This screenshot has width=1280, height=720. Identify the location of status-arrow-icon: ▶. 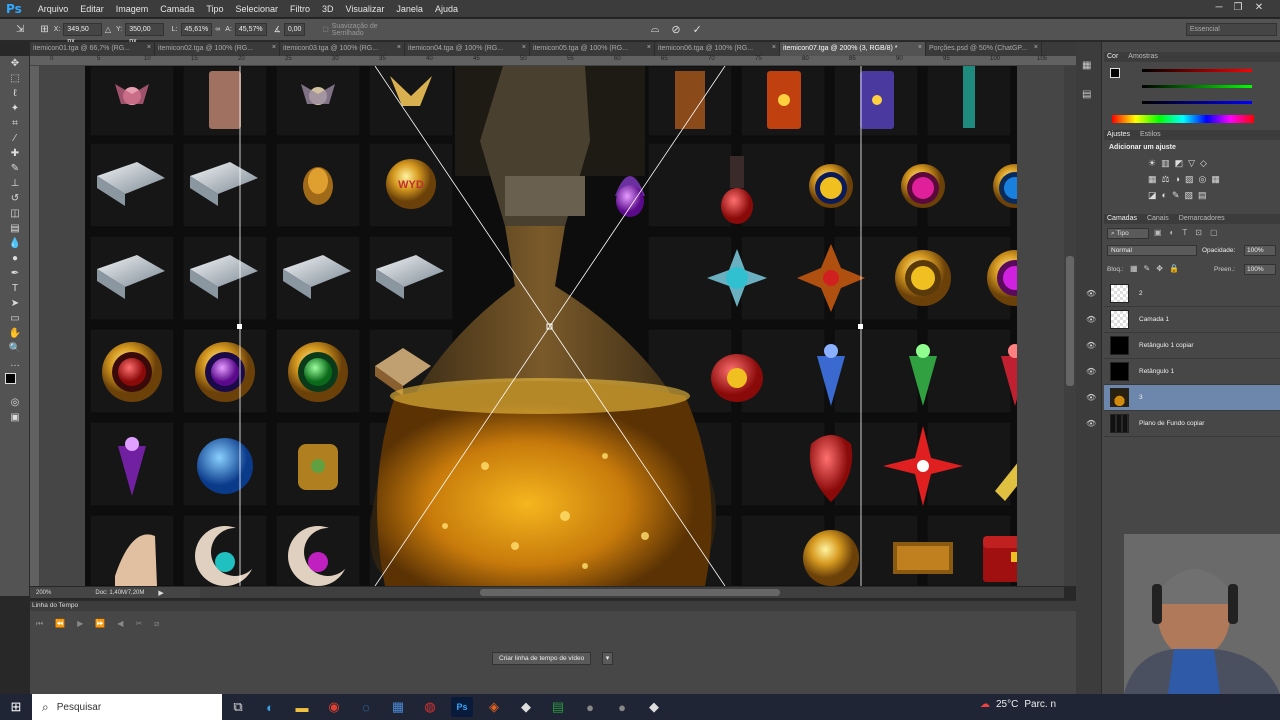
(160, 593).